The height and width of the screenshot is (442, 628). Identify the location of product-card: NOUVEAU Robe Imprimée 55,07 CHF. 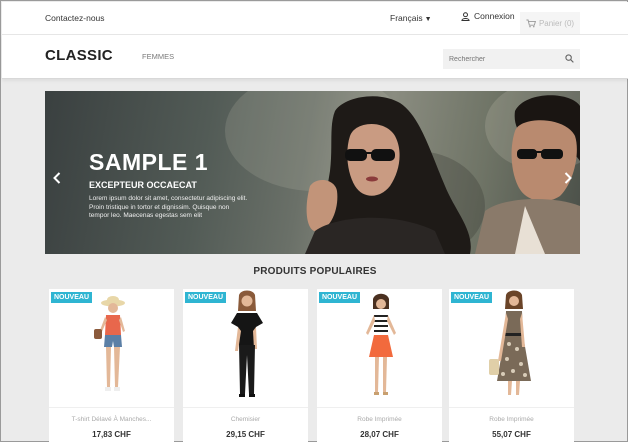
(511, 365).